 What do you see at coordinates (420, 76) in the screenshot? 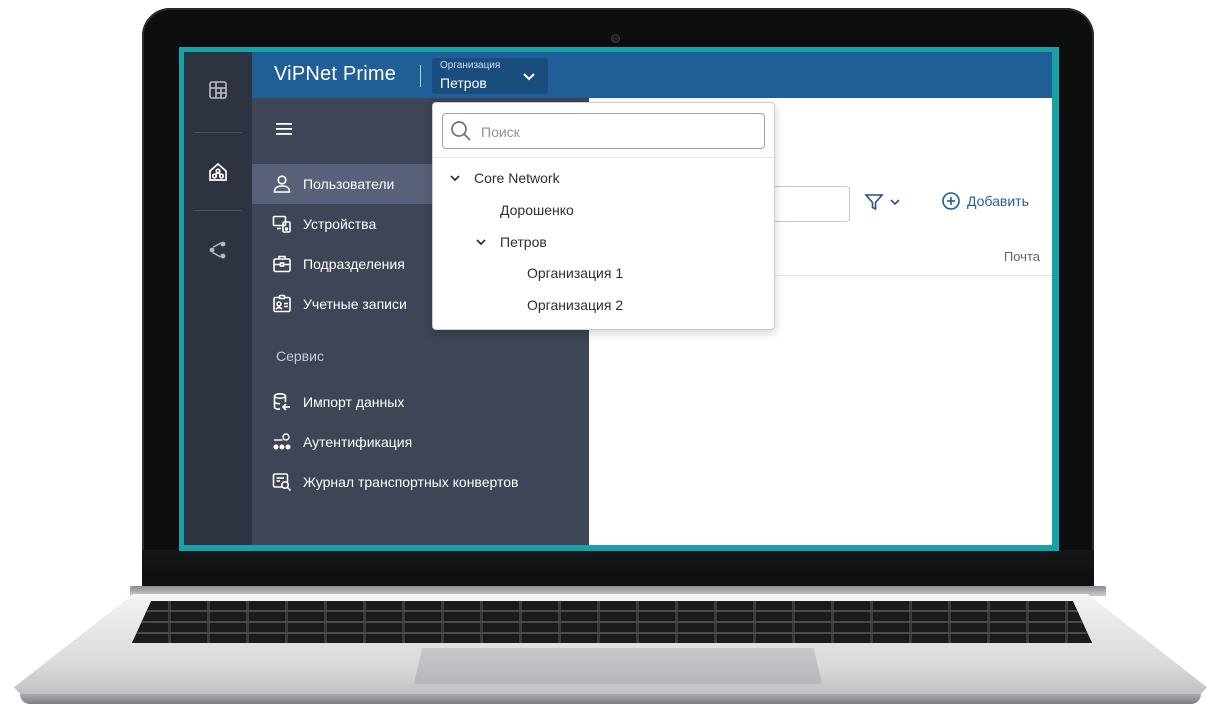
I see `brand-separator` at bounding box center [420, 76].